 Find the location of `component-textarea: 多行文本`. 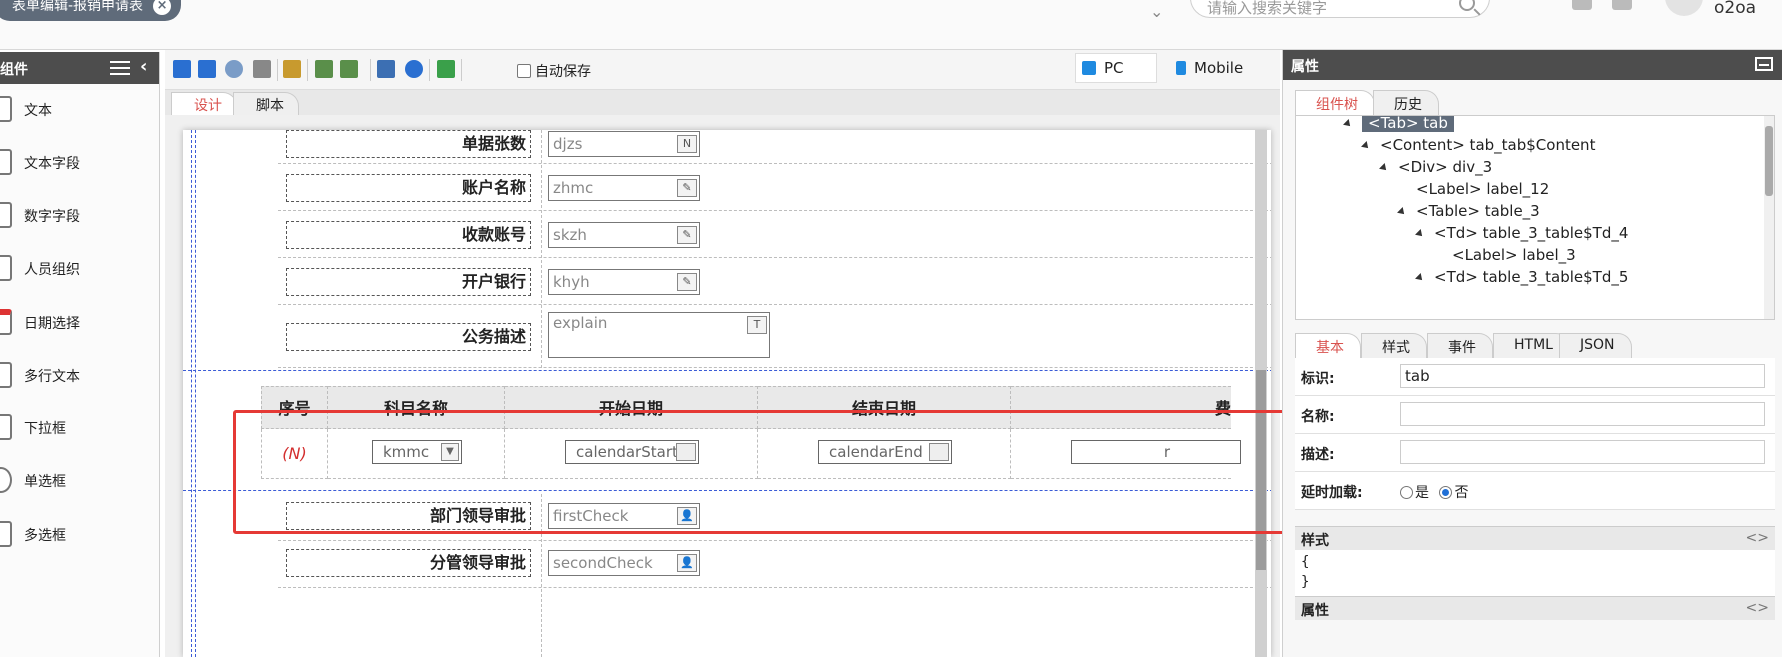

component-textarea: 多行文本 is located at coordinates (80, 375).